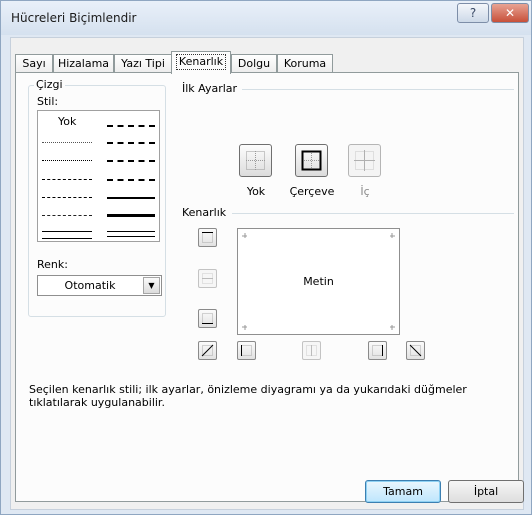 The image size is (532, 515). I want to click on preset-outline-button, so click(311, 160).